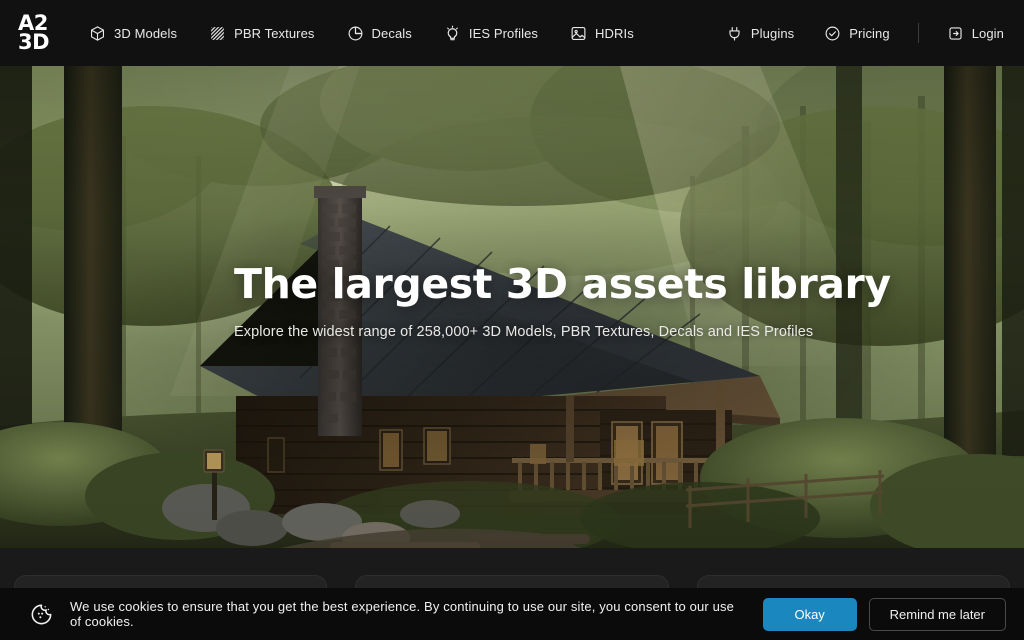  What do you see at coordinates (987, 33) in the screenshot?
I see `nav-label: Login` at bounding box center [987, 33].